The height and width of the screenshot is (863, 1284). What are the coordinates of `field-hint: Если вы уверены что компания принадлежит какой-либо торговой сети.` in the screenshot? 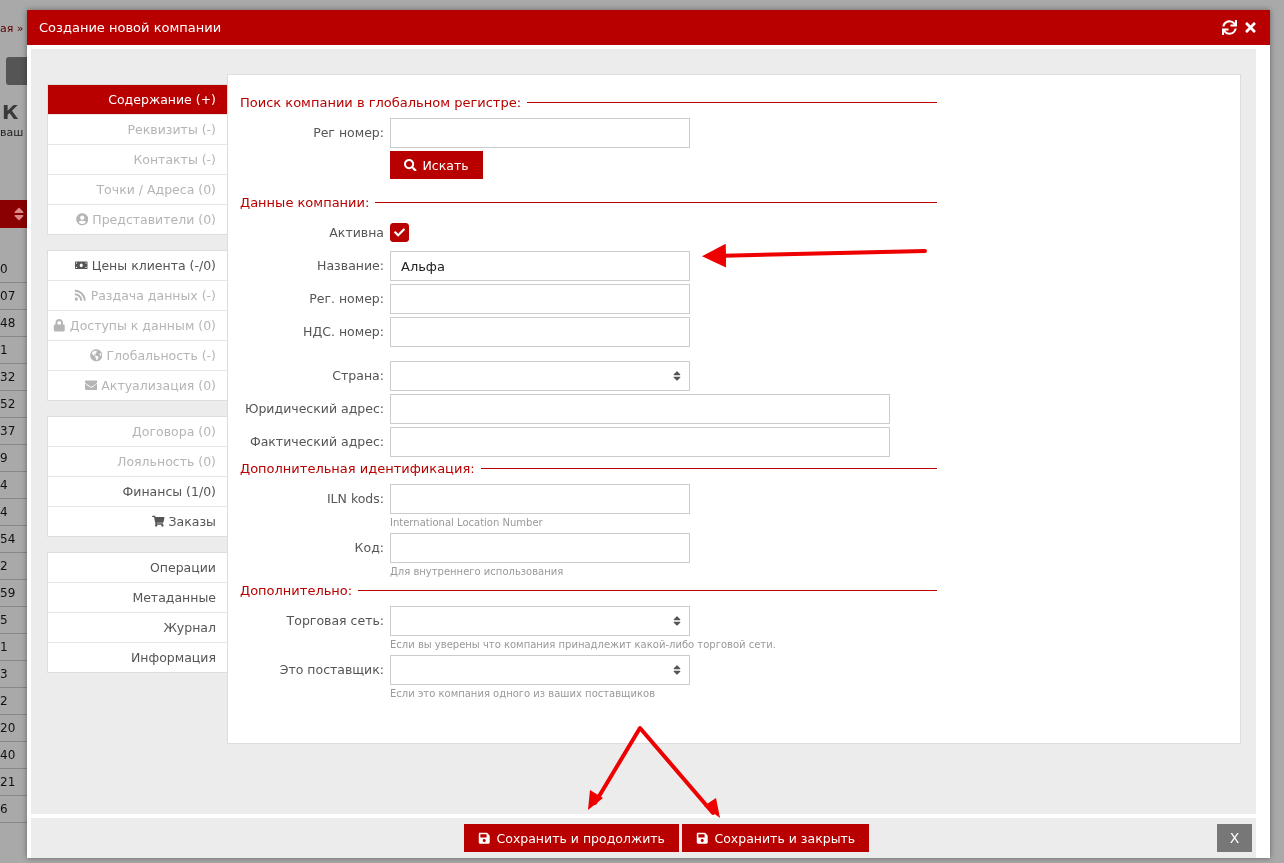 It's located at (583, 644).